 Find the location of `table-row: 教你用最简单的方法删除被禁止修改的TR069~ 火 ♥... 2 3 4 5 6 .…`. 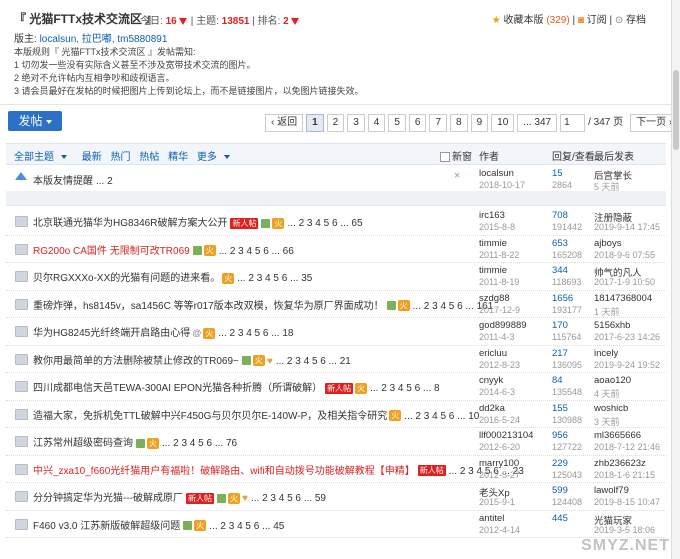

table-row: 教你用最简单的方法删除被禁止修改的TR069~ 火 ♥... 2 3 4 5 6 .… is located at coordinates (336, 359).